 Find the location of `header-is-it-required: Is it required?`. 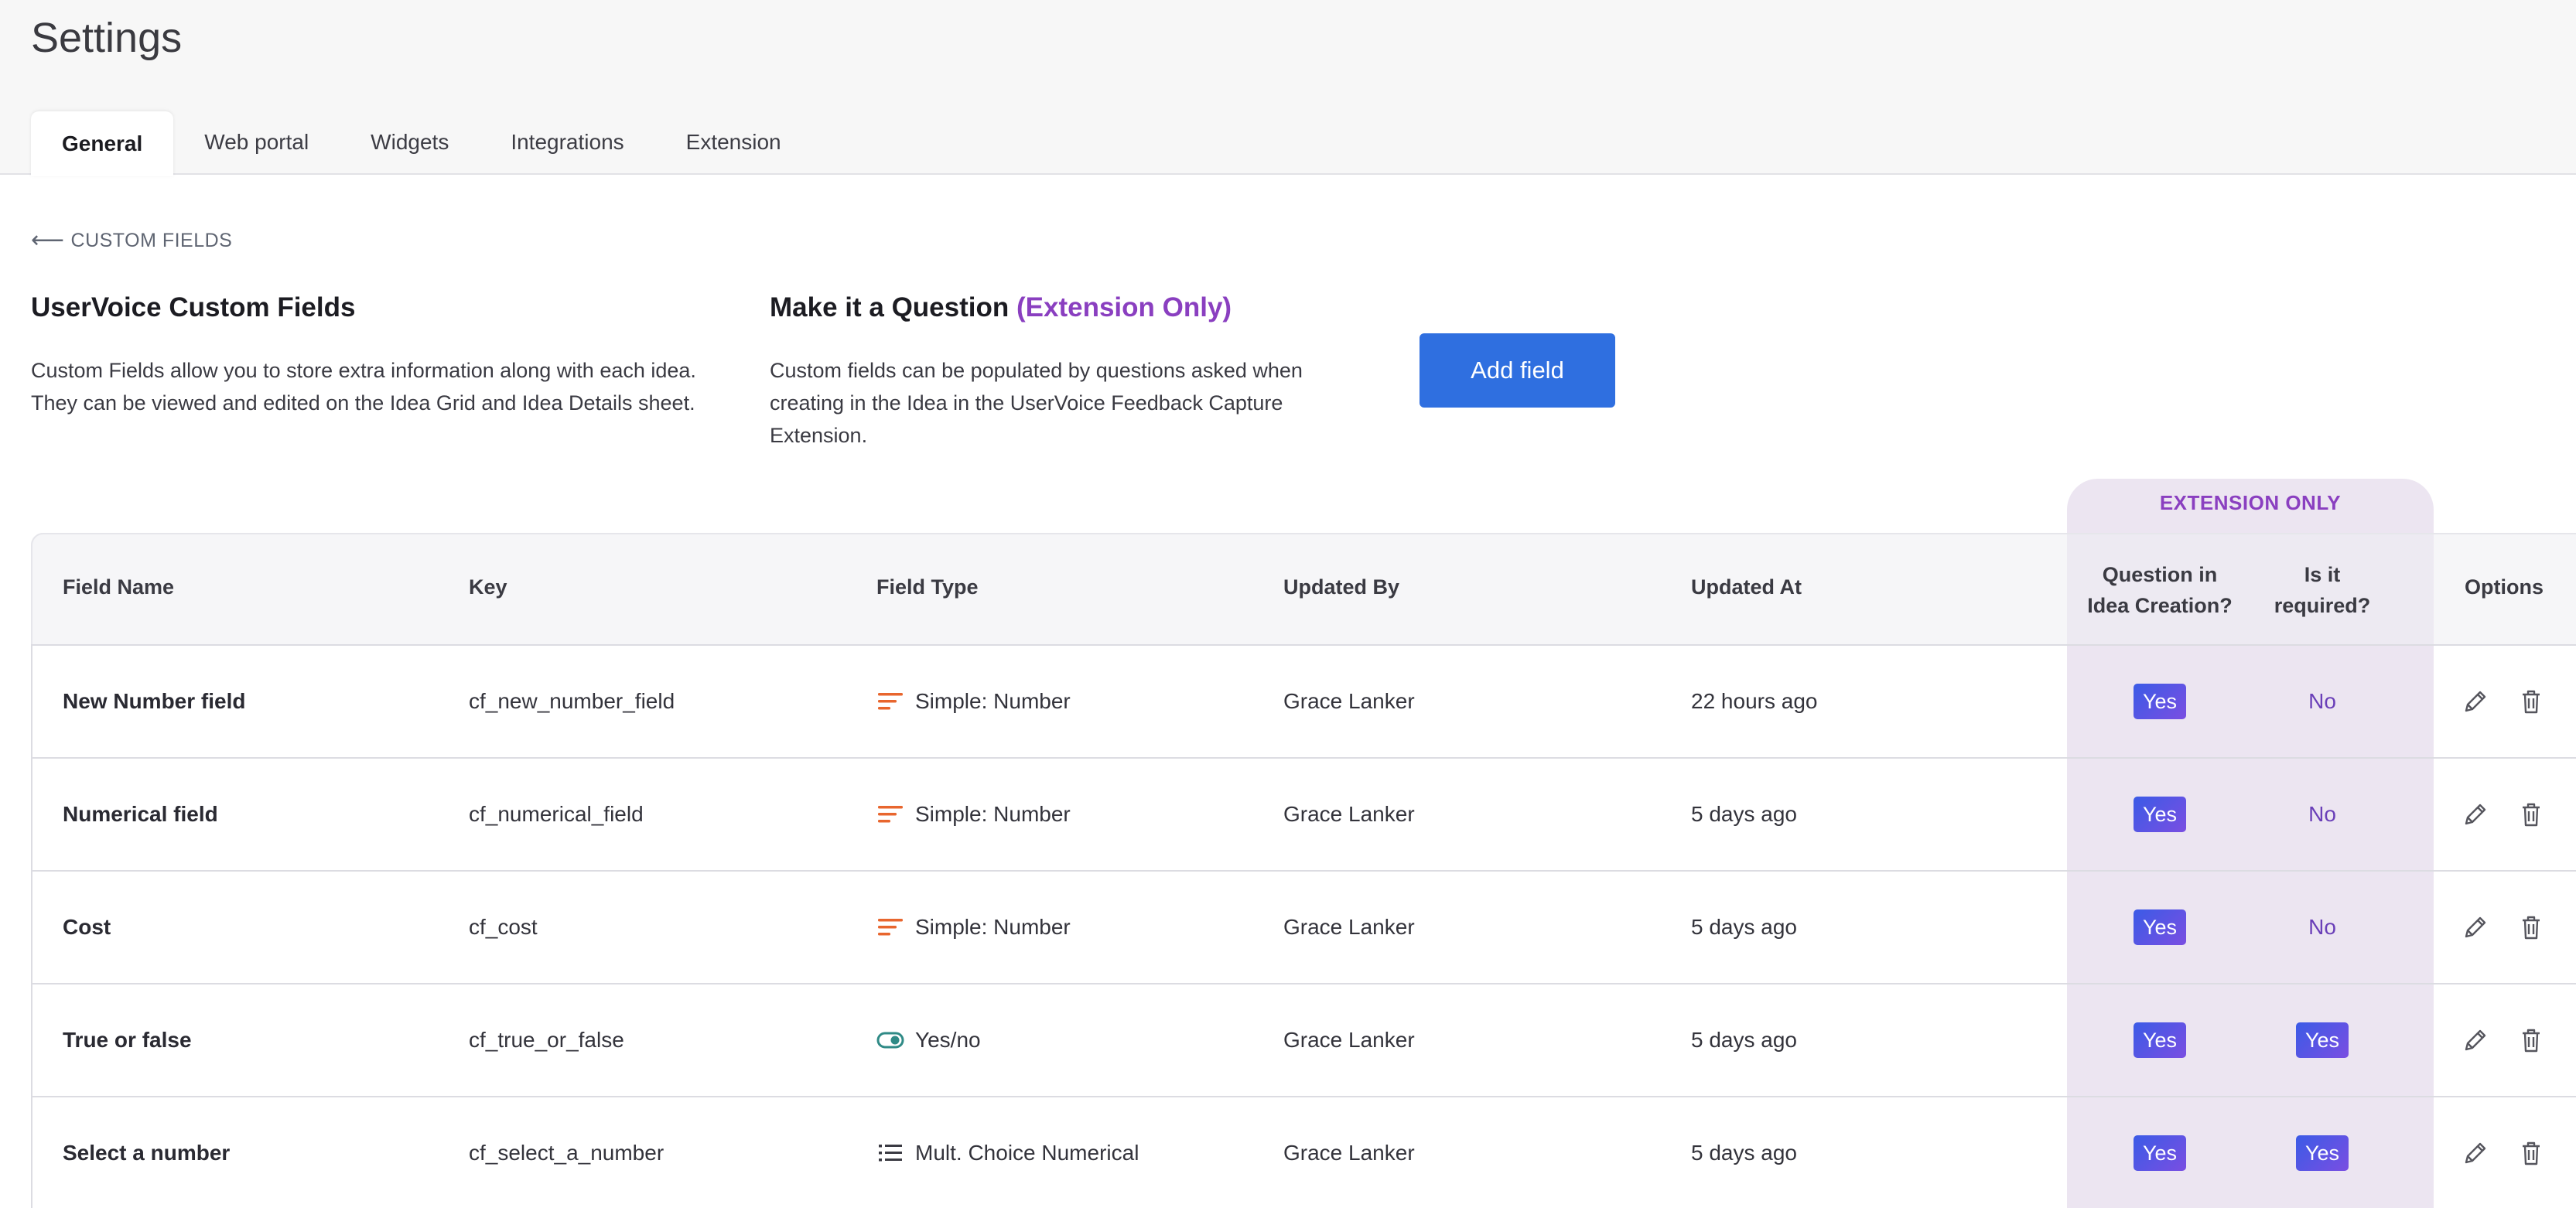

header-is-it-required: Is it required? is located at coordinates (2322, 590).